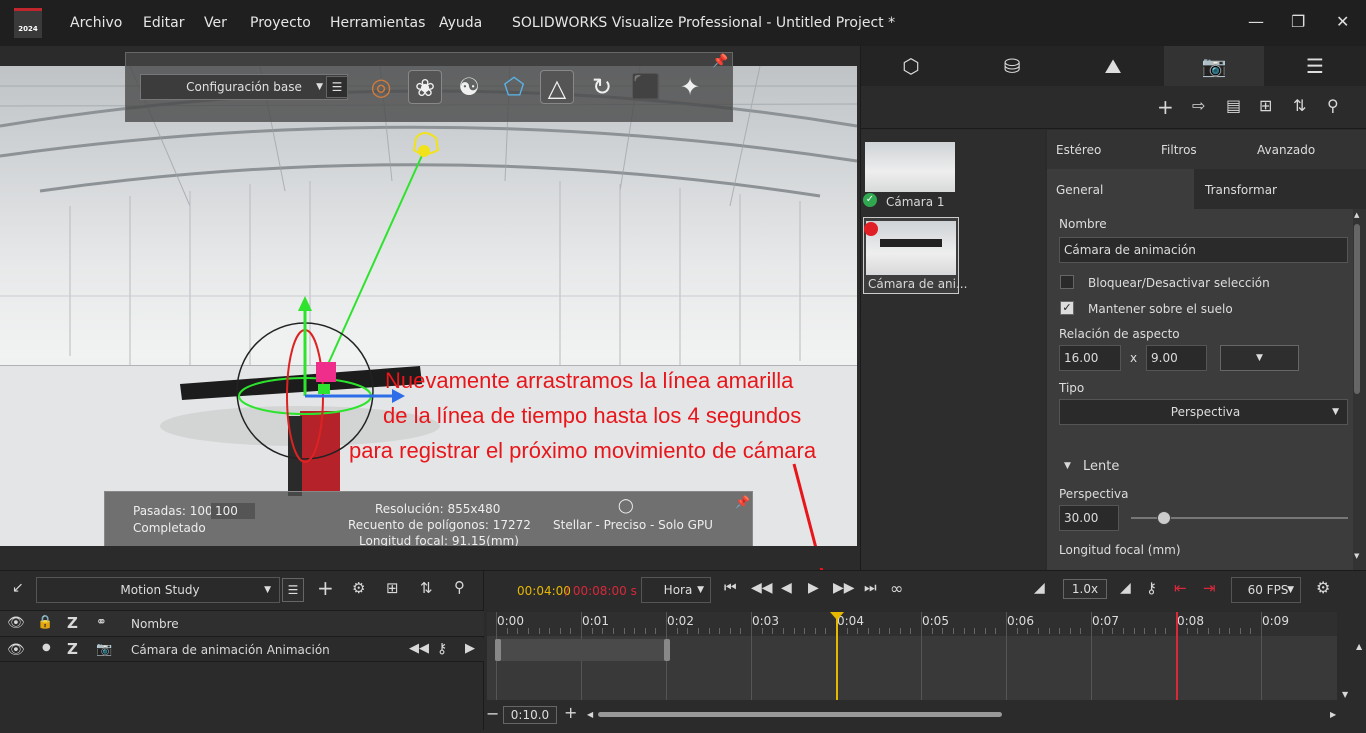 This screenshot has height=733, width=1366. Describe the element at coordinates (1298, 21) in the screenshot. I see `restore-icon: ❐` at that location.